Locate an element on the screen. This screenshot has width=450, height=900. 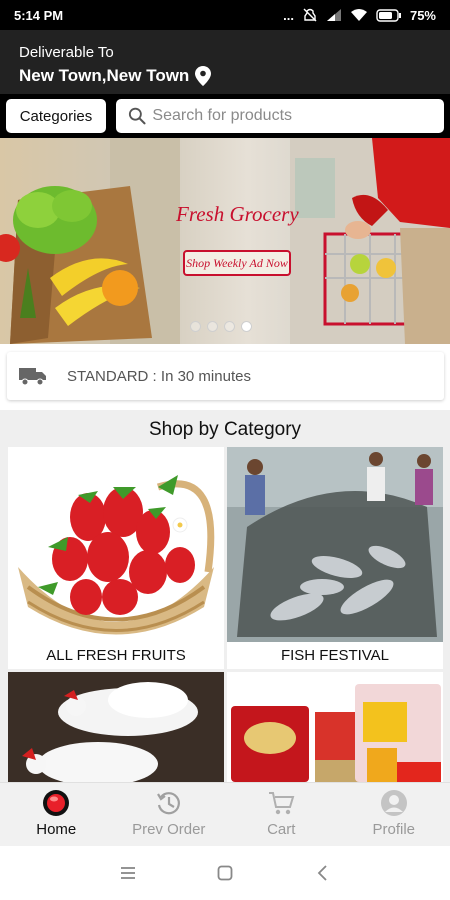
nav-label: Prev Order is located at coordinates (169, 829).